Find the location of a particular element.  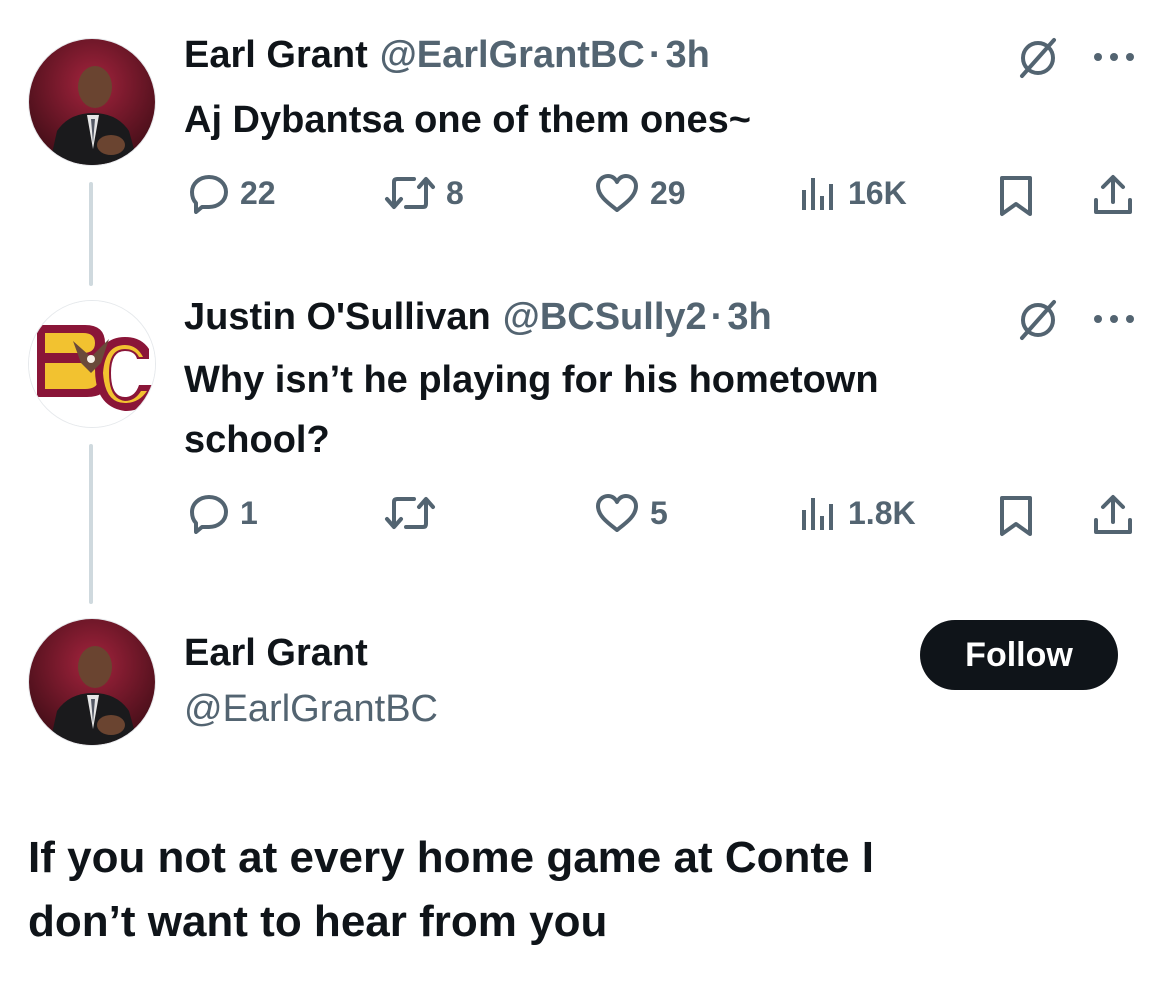

reply-action: 1 is located at coordinates (223, 513).